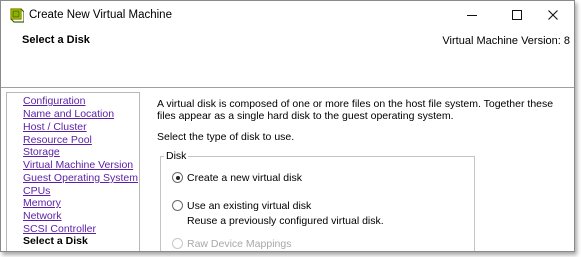 Image resolution: width=581 pixels, height=257 pixels. What do you see at coordinates (41, 152) in the screenshot?
I see `nav-item-storage: Storage` at bounding box center [41, 152].